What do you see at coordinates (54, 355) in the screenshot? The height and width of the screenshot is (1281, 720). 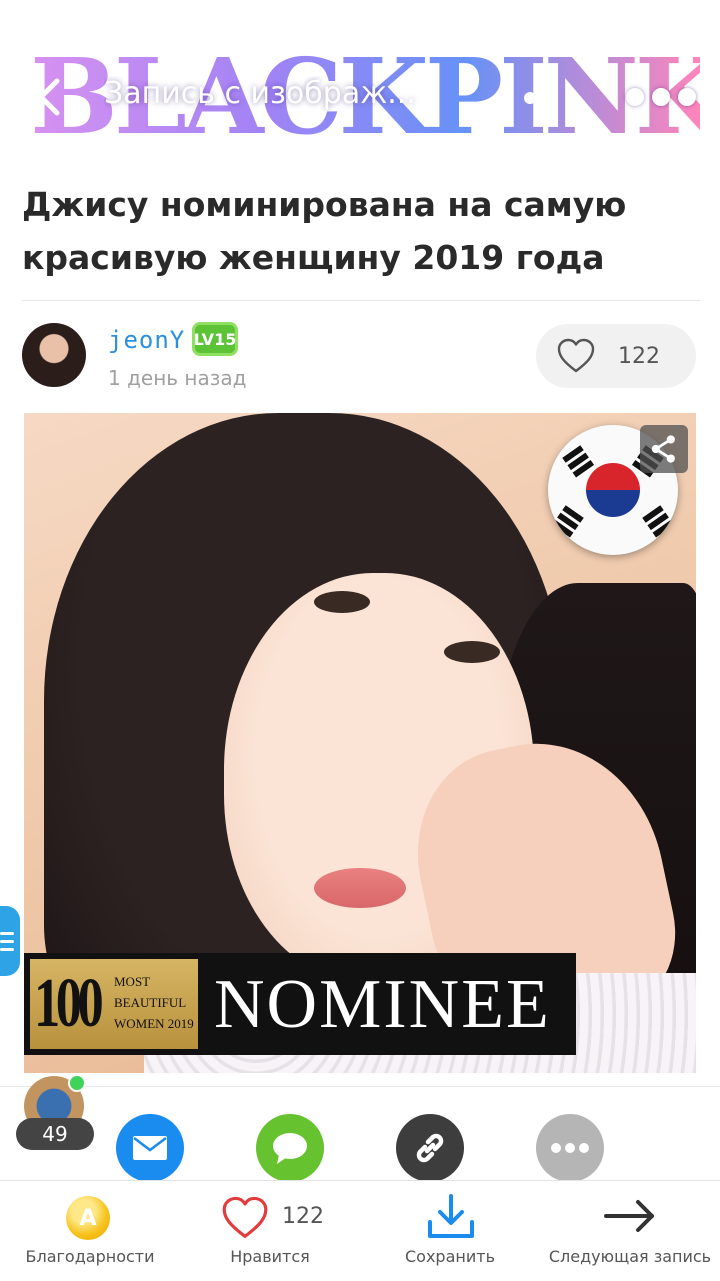 I see `author-avatar` at bounding box center [54, 355].